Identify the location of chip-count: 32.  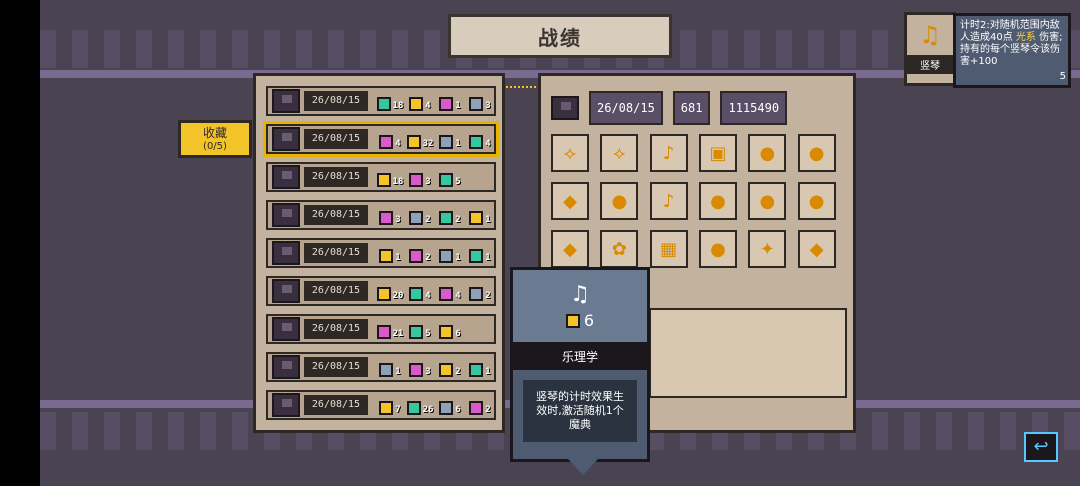
(428, 144).